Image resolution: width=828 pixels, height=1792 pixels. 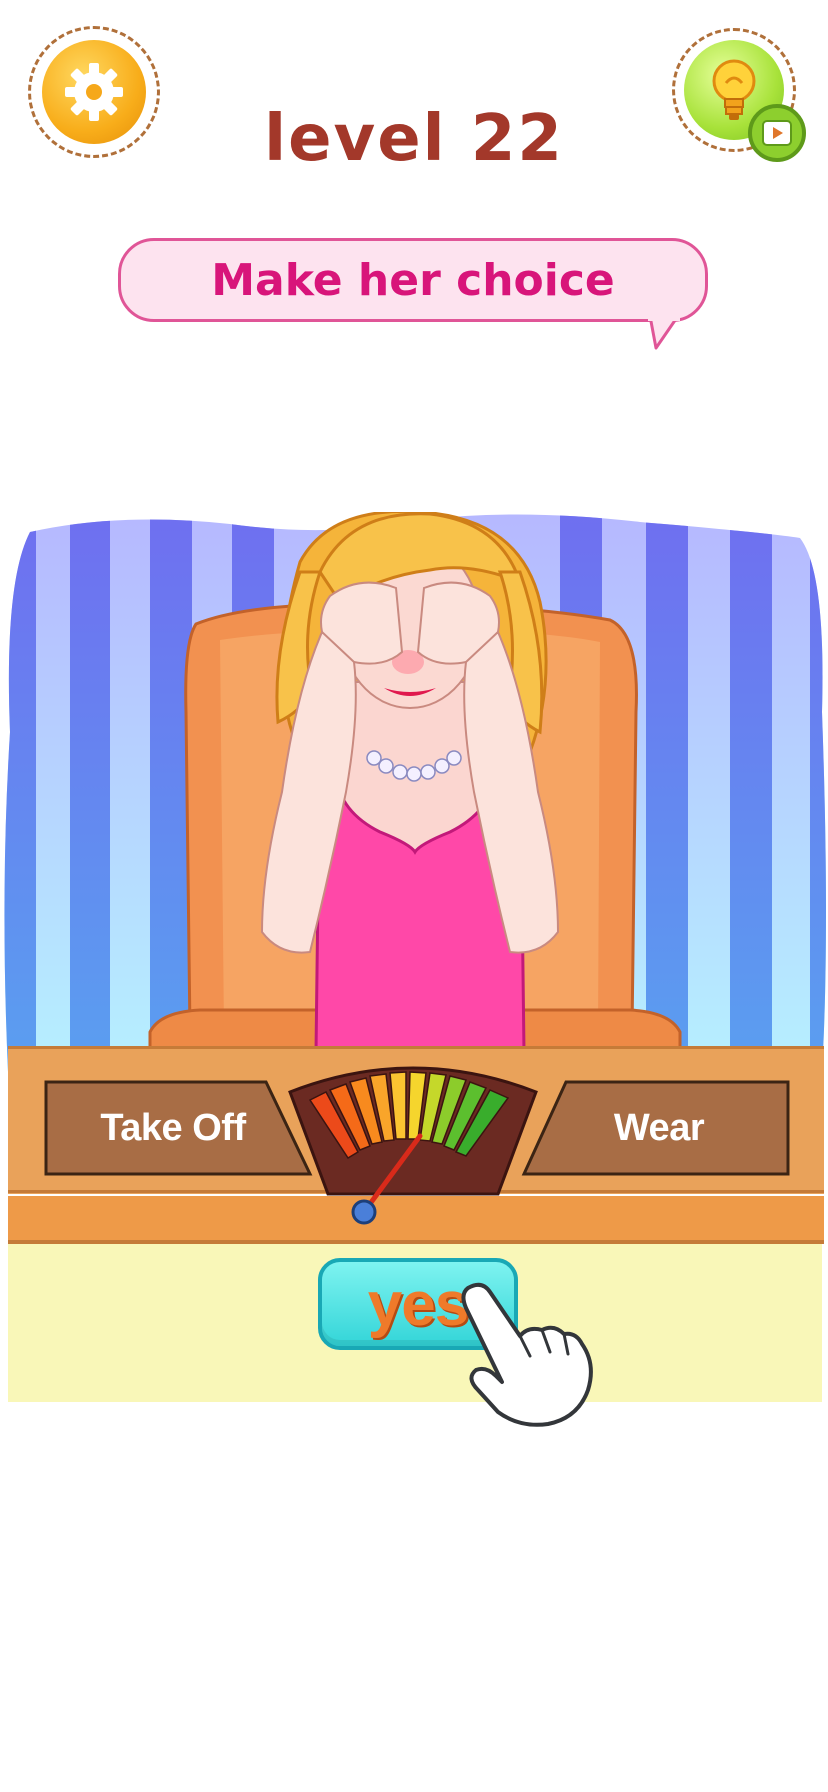 I want to click on bubble-tail, so click(x=664, y=333).